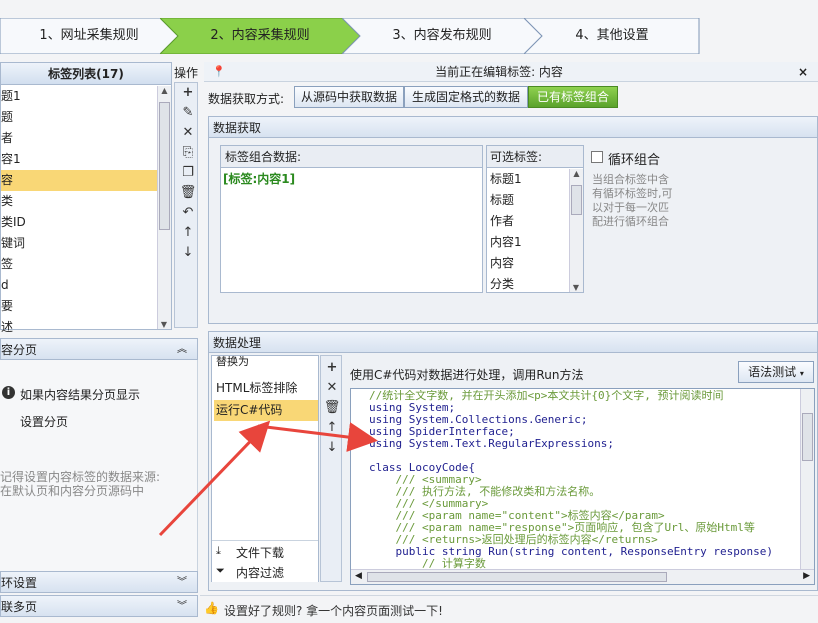 Image resolution: width=818 pixels, height=623 pixels. What do you see at coordinates (317, 437) in the screenshot?
I see `arrow-to-code` at bounding box center [317, 437].